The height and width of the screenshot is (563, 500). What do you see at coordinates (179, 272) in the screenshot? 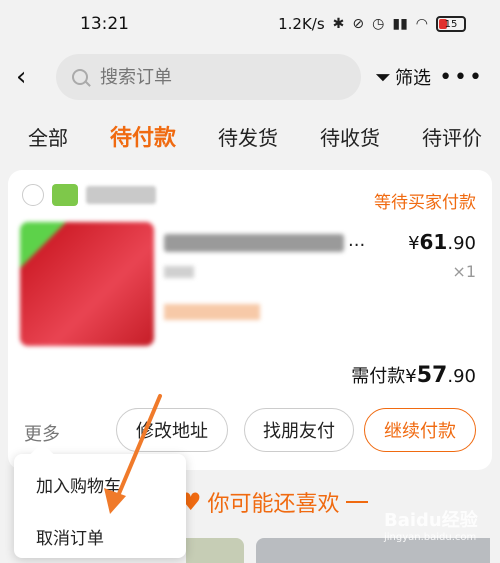
I see `product-sku-blurred` at bounding box center [179, 272].